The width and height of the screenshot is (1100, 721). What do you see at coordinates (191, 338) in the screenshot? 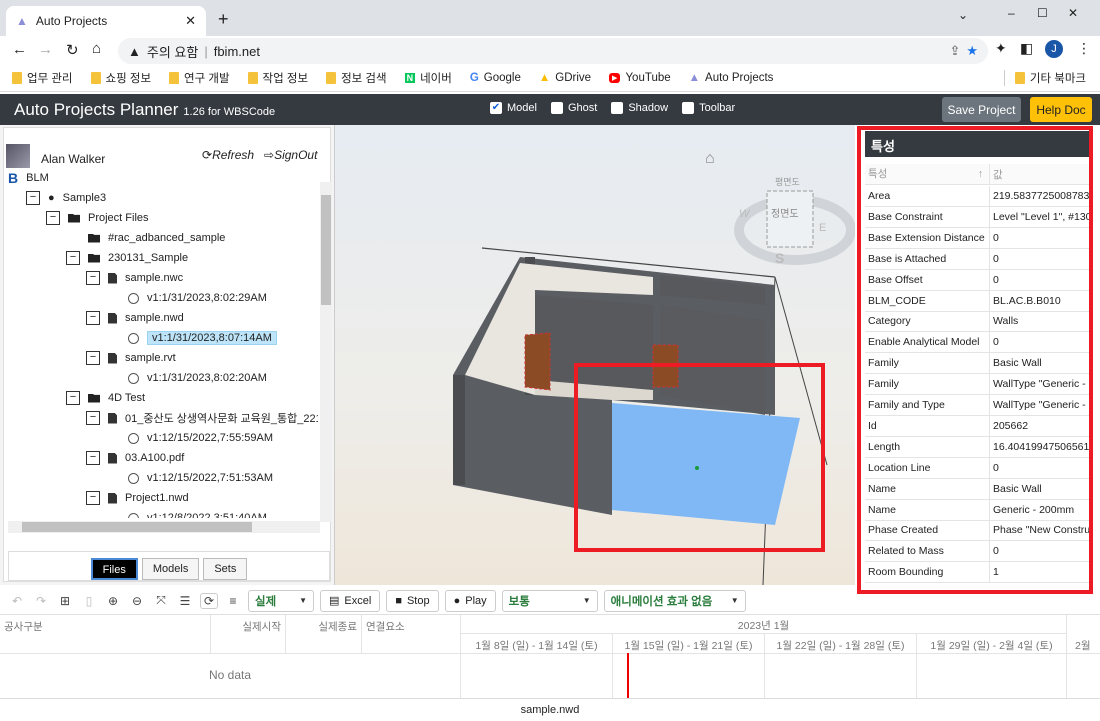
I see `version-item: v1:1/31/2023,8:07:14AM` at bounding box center [191, 338].